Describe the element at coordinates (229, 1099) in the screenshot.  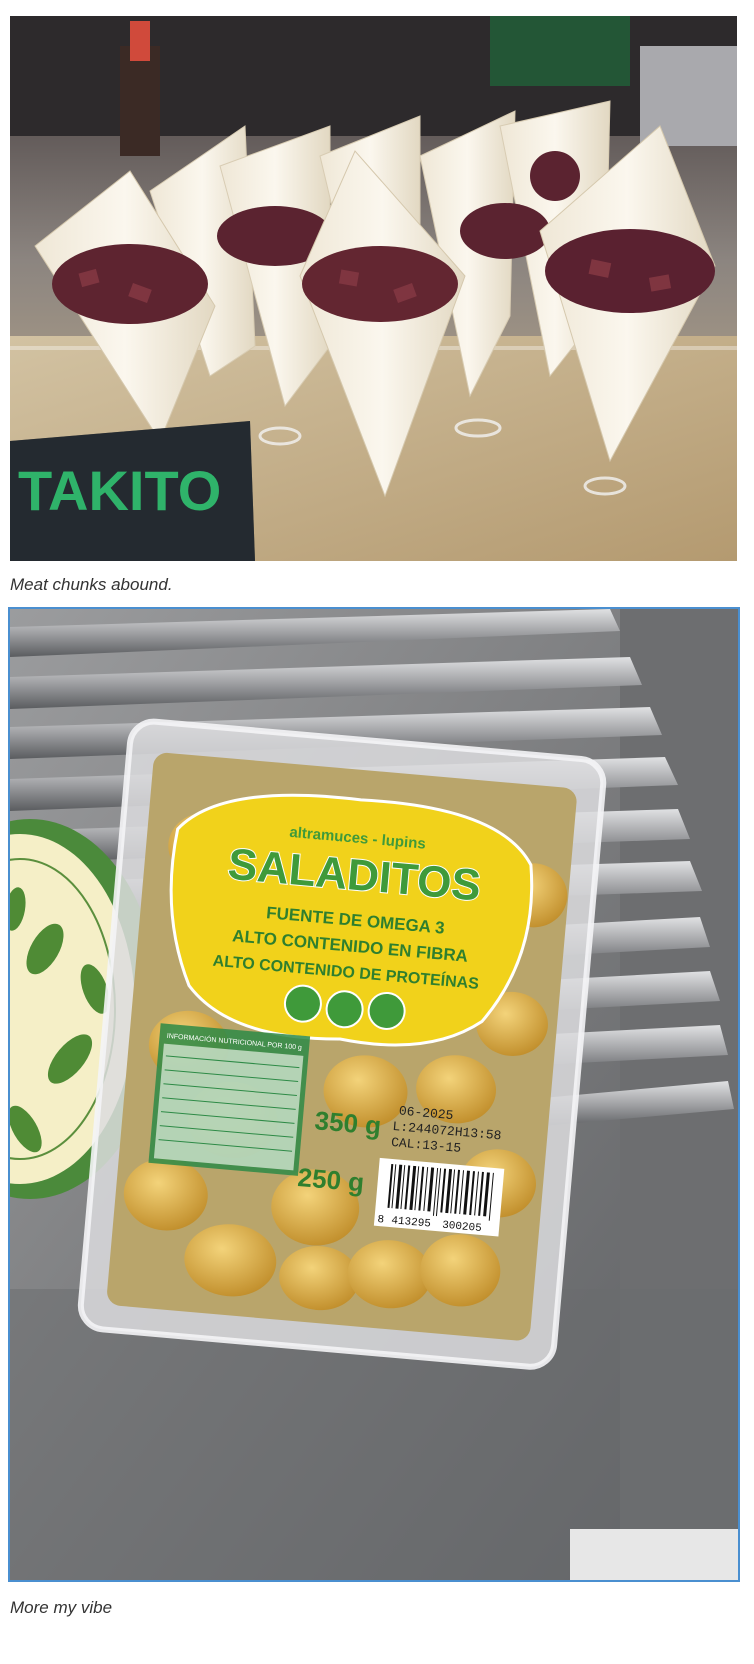
I see `nutrition-panel: INFORMACIÓN NUTRICIONAL POR 100 g` at that location.